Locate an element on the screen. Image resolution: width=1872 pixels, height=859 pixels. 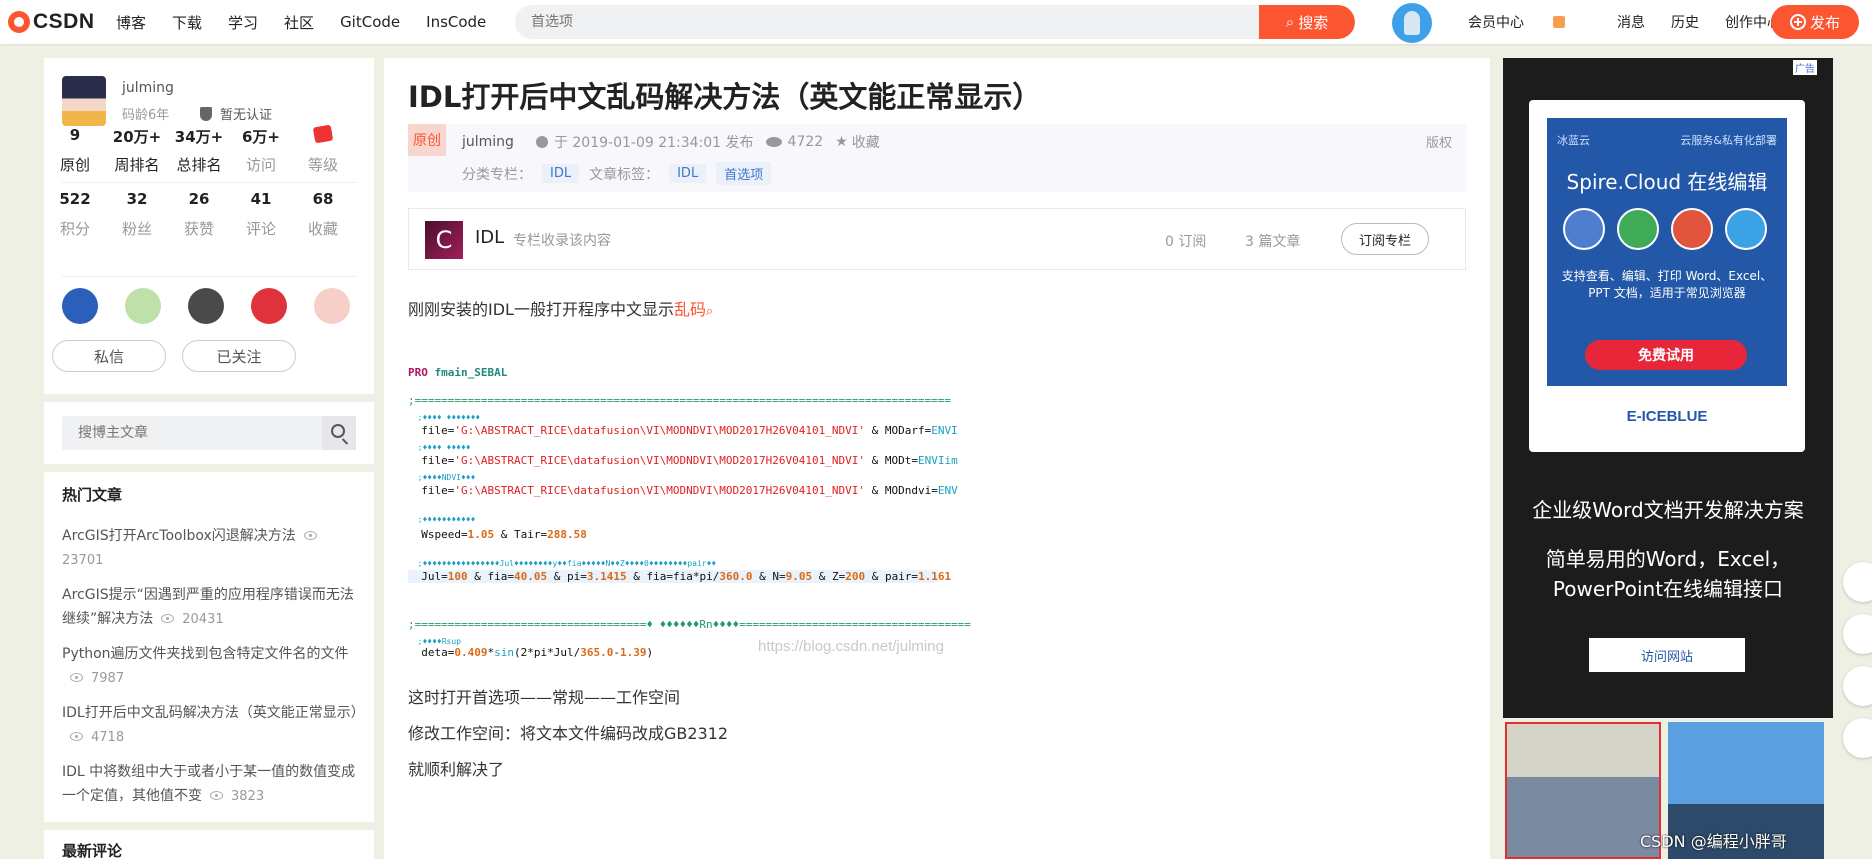
meta-author: julming is located at coordinates (488, 142).